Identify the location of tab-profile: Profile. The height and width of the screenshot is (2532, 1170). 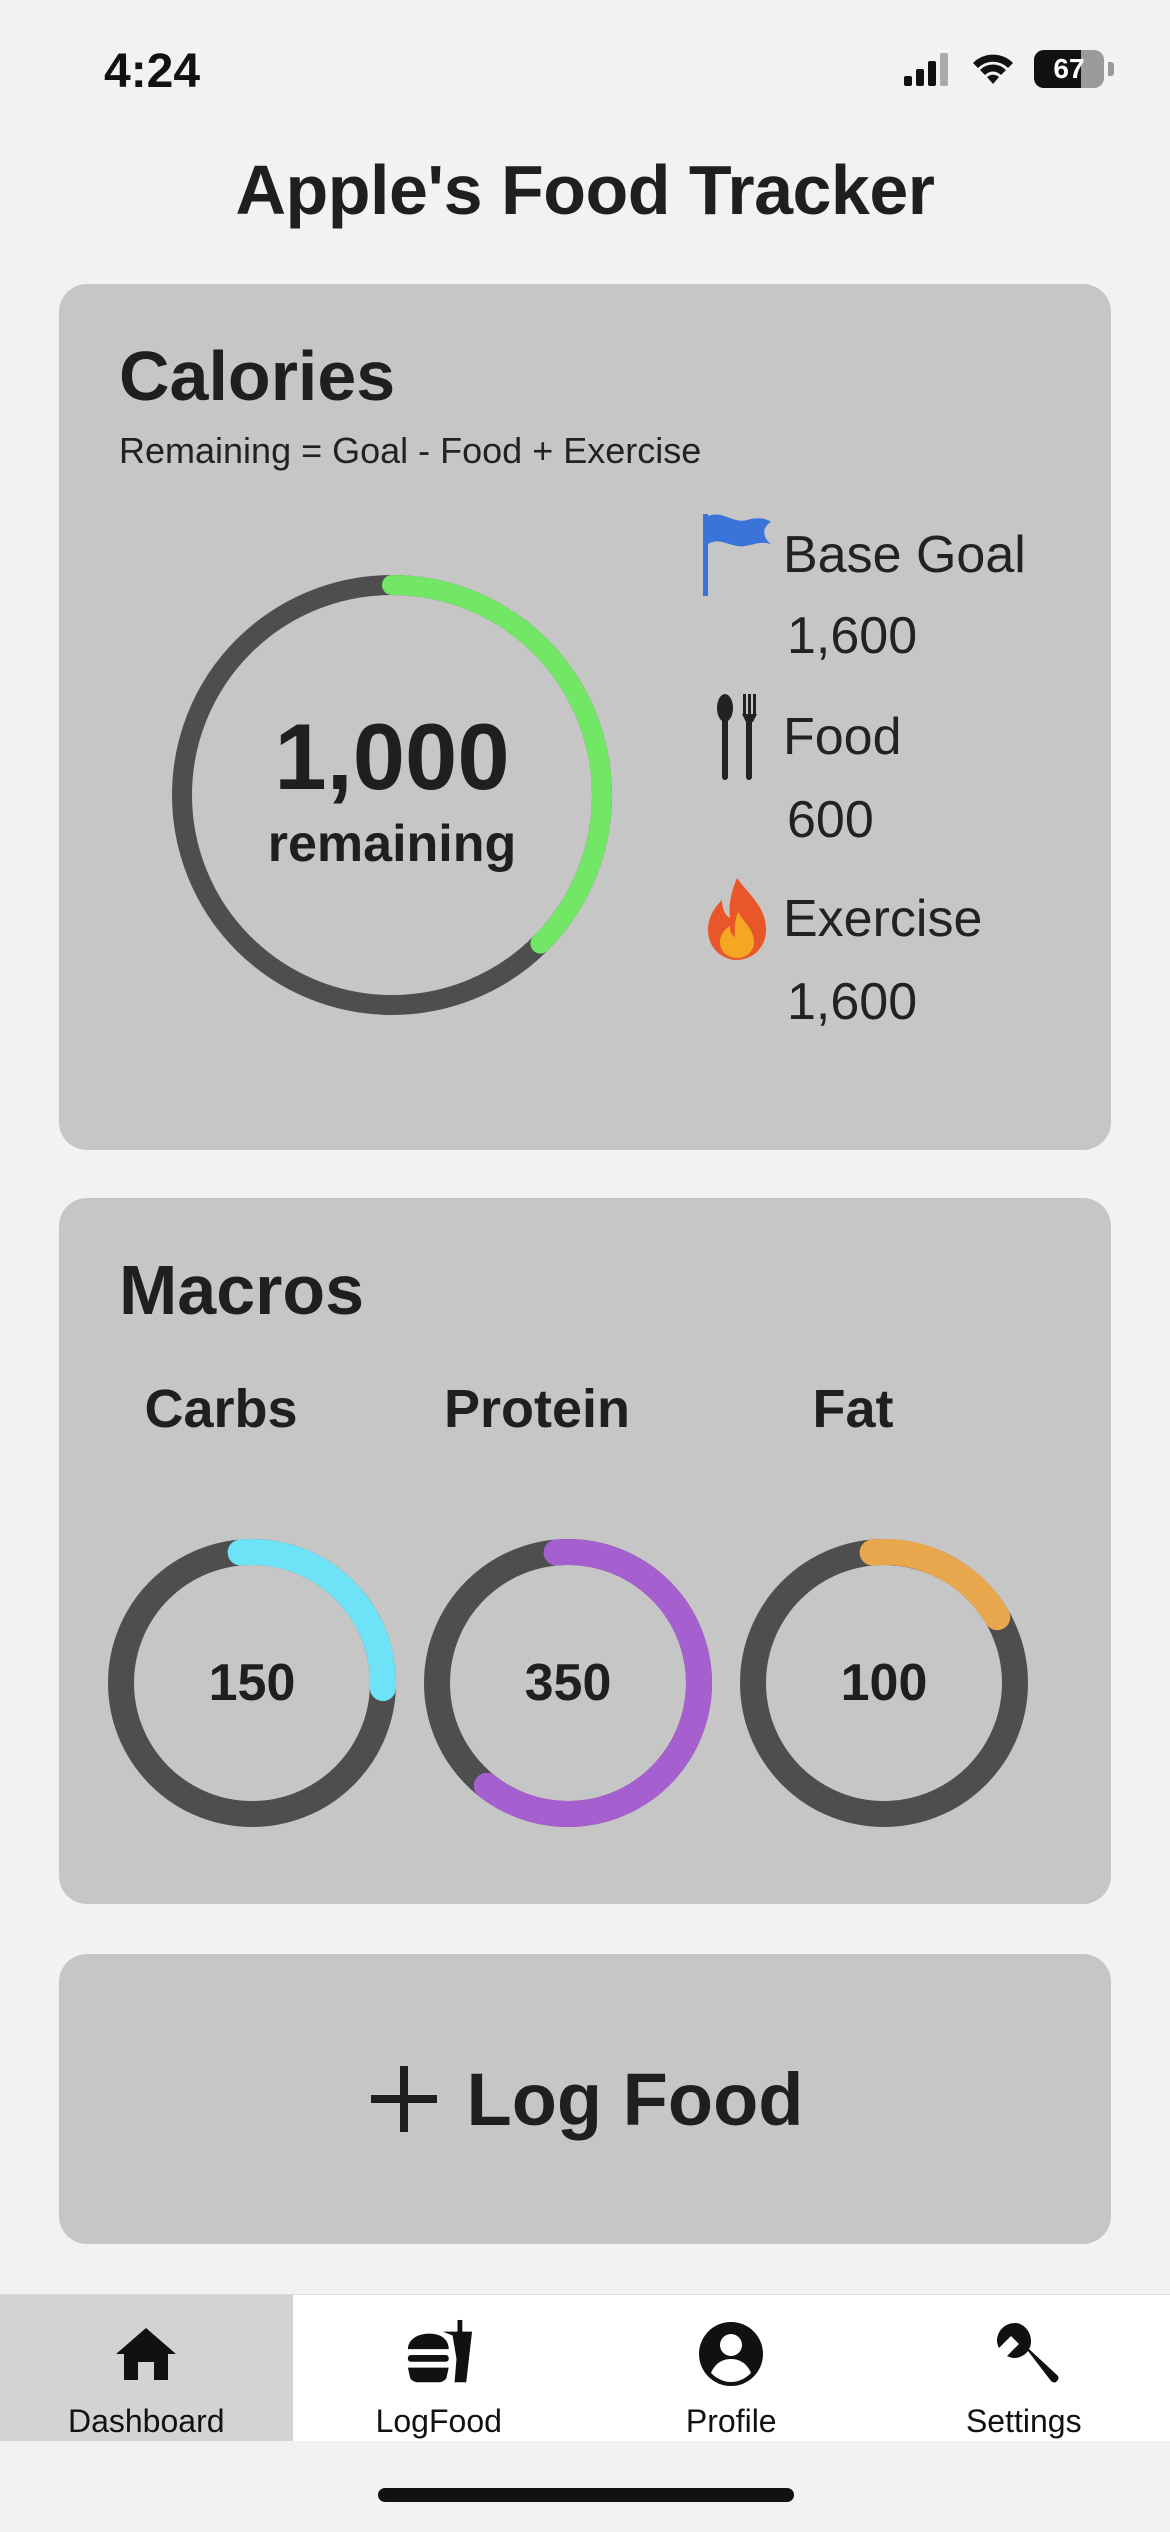
(731, 2368).